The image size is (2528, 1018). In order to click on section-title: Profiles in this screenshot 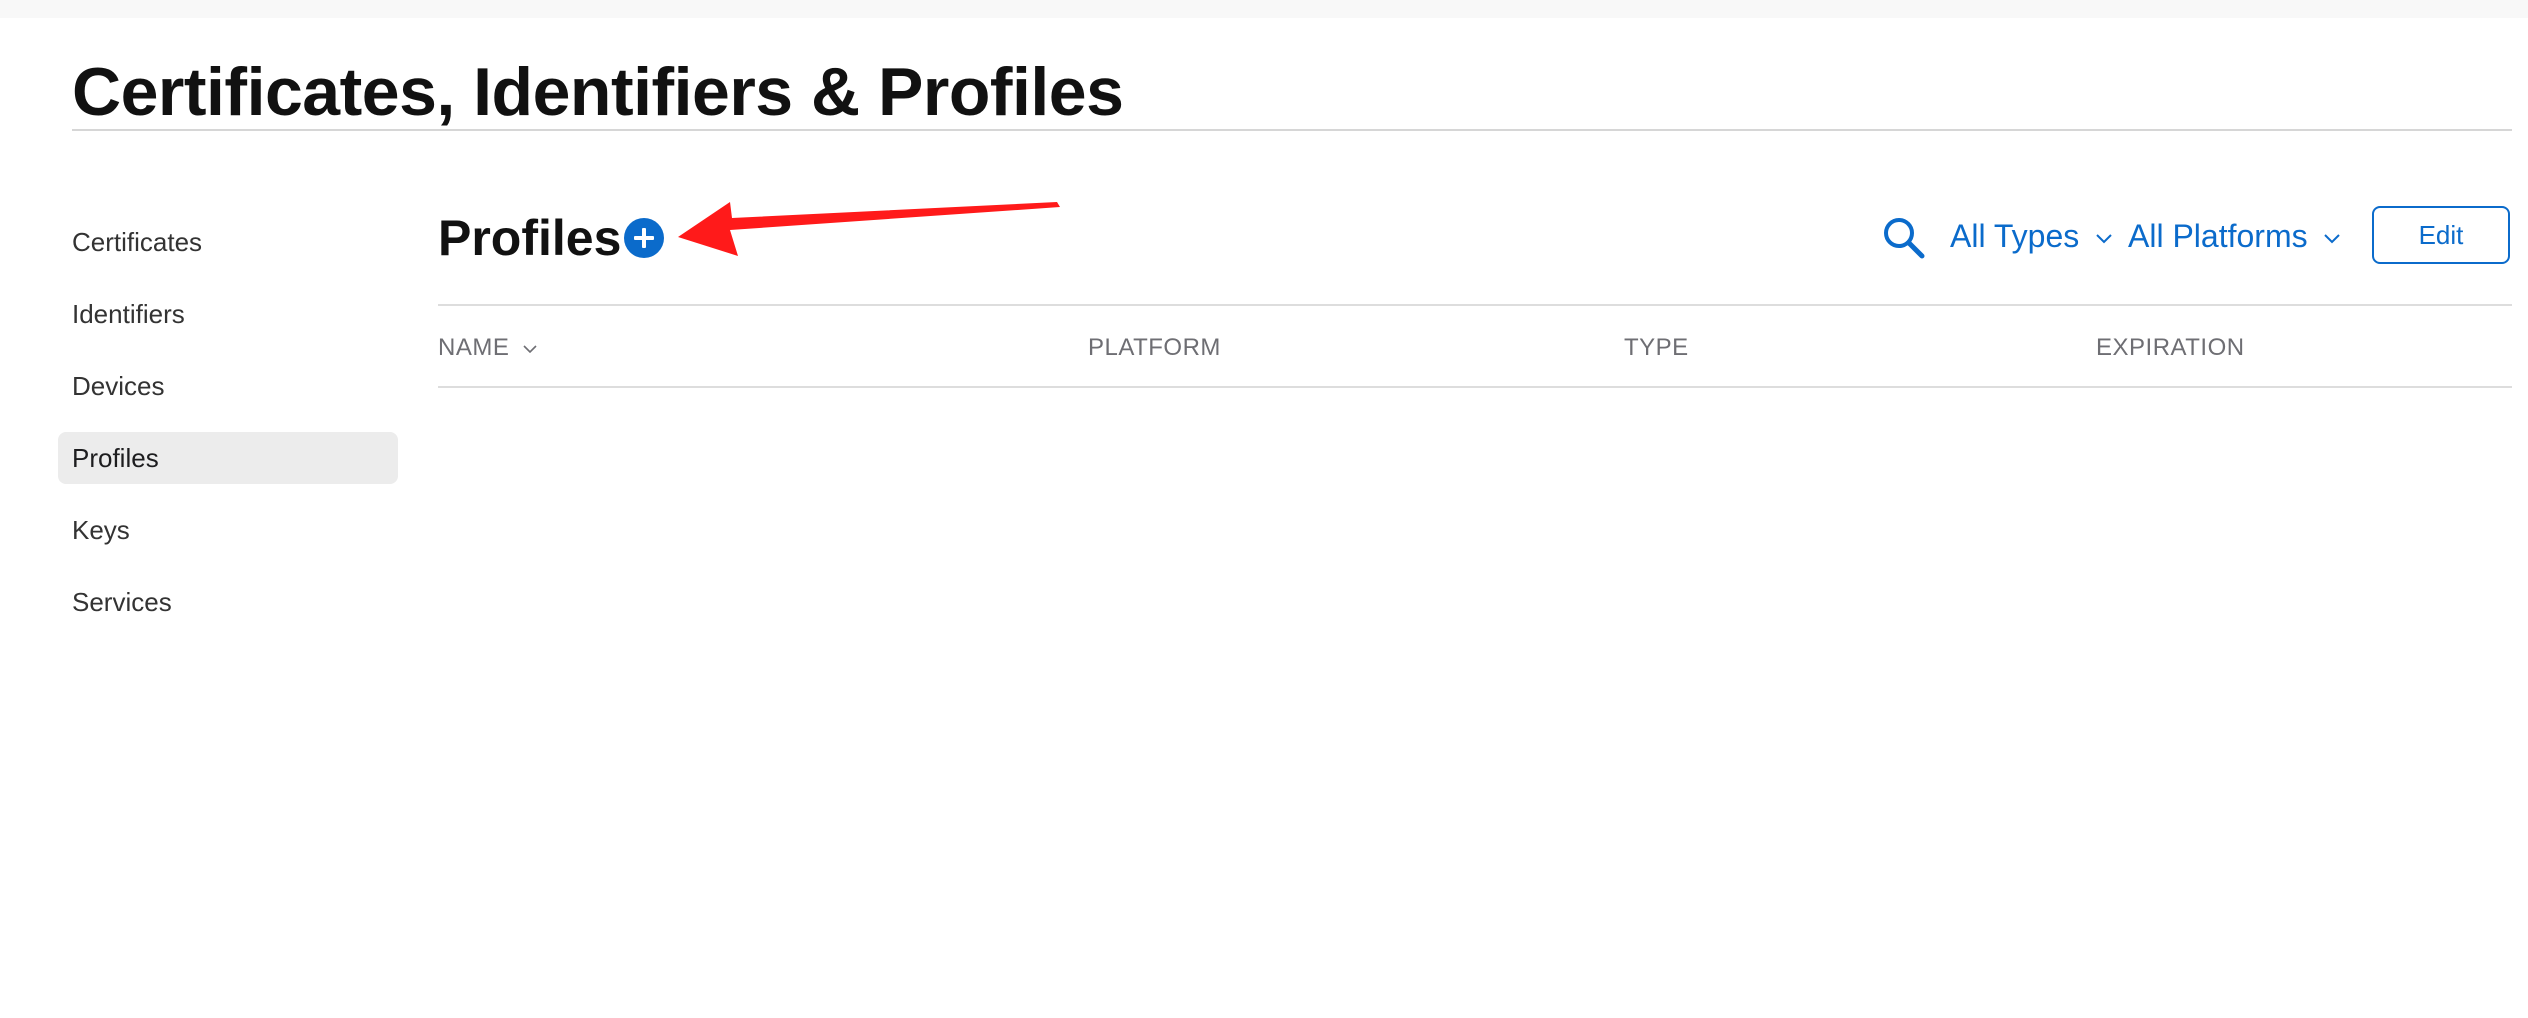, I will do `click(530, 238)`.